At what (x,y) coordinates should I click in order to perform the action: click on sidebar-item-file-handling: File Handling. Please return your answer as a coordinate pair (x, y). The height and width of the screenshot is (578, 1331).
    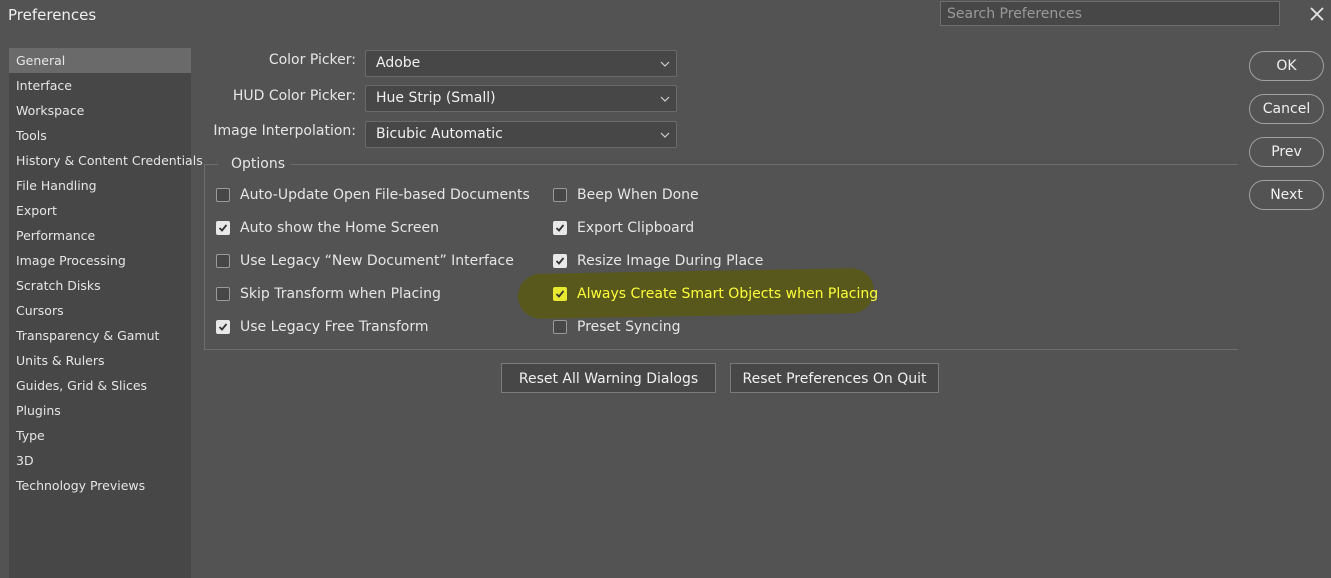
    Looking at the image, I should click on (100, 185).